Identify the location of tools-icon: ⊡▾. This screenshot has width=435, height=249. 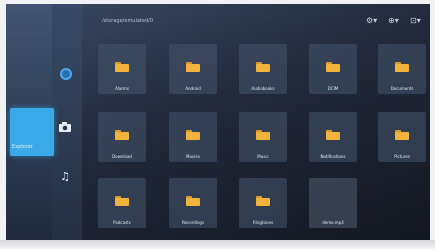
(417, 21).